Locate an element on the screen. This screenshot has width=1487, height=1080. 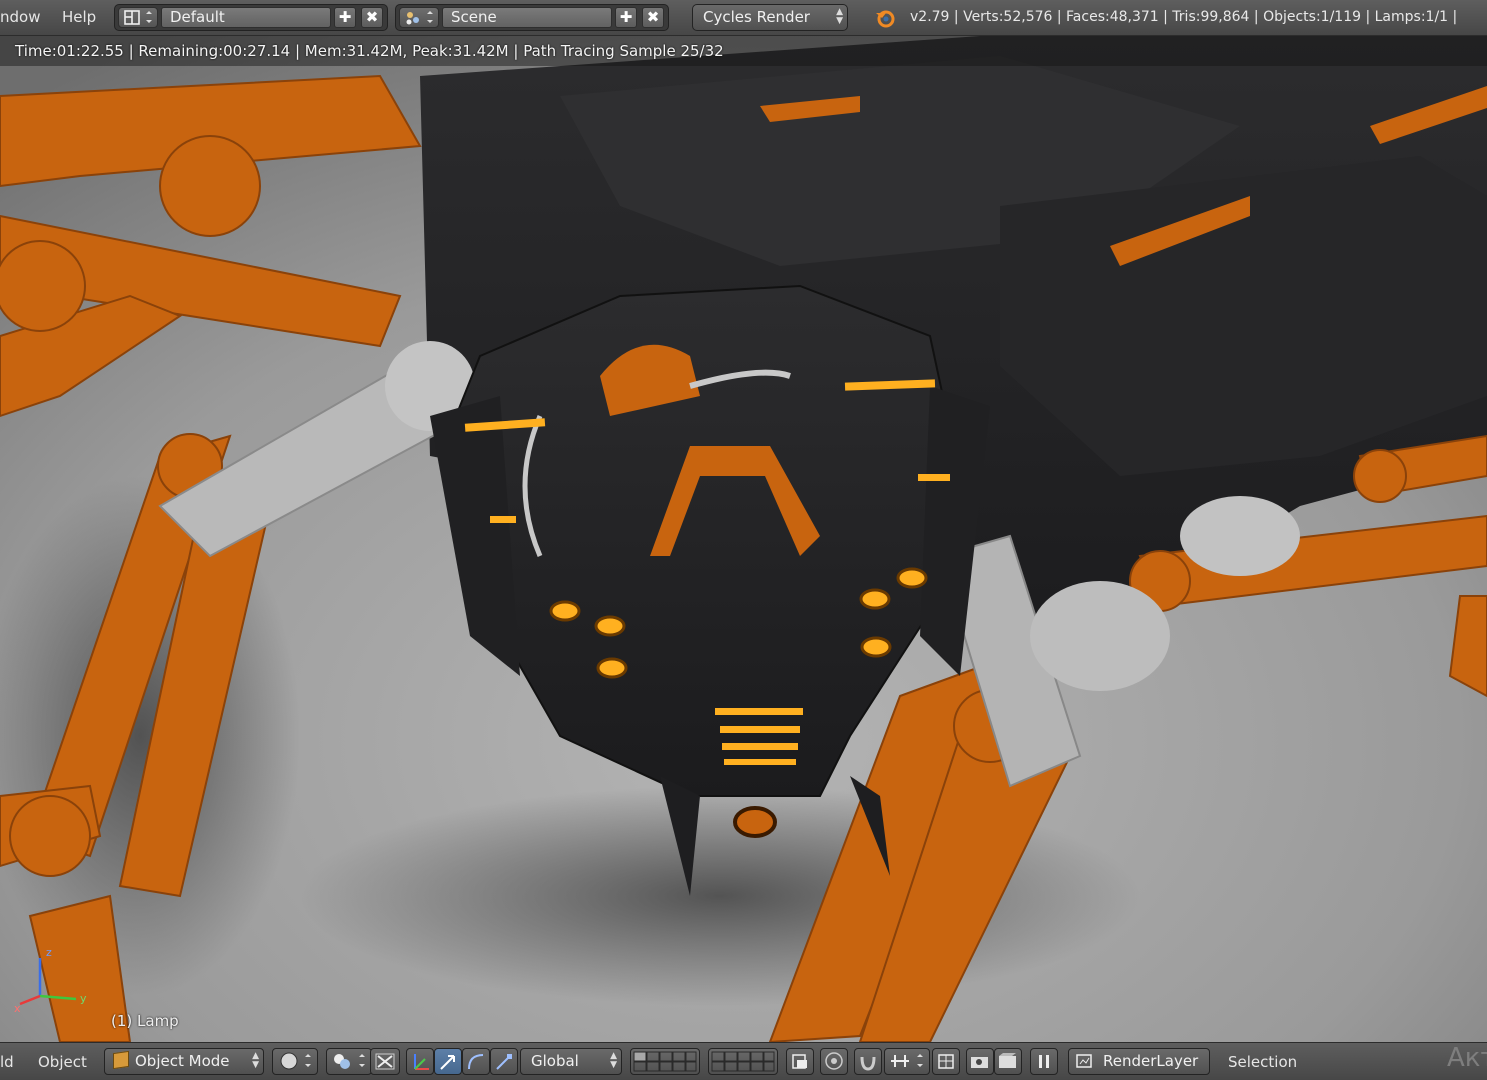
activation-watermark: Акт is located at coordinates (1467, 1058).